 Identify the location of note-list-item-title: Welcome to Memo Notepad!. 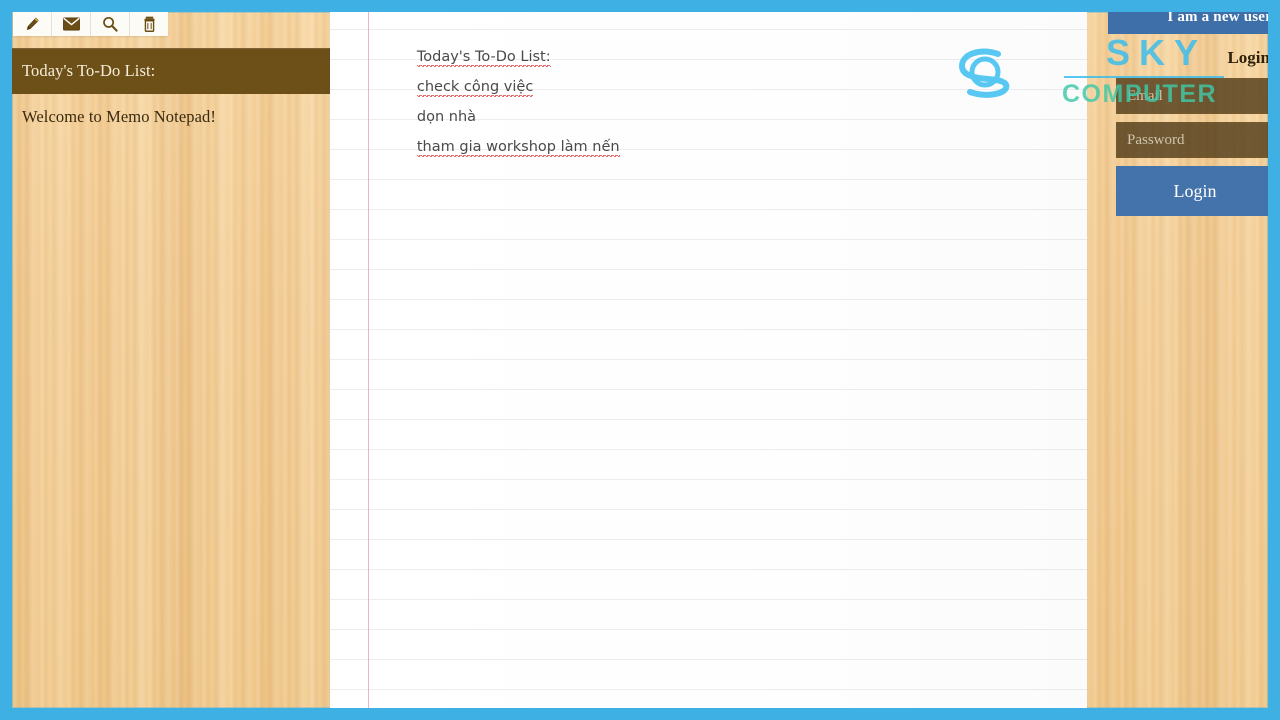
(119, 116).